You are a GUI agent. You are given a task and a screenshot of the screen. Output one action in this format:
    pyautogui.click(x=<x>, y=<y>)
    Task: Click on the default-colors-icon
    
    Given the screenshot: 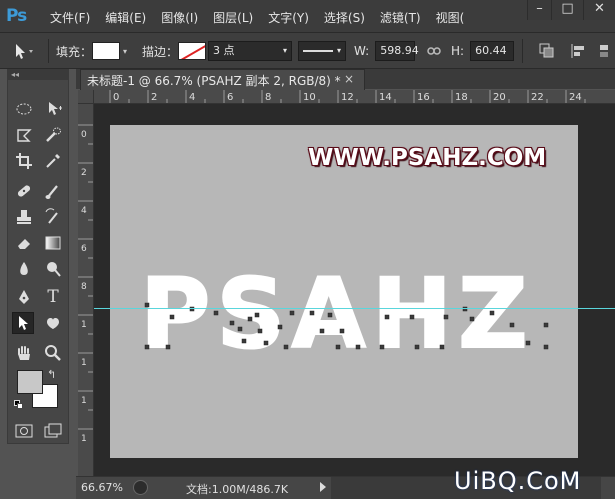 What is the action you would take?
    pyautogui.click(x=19, y=405)
    